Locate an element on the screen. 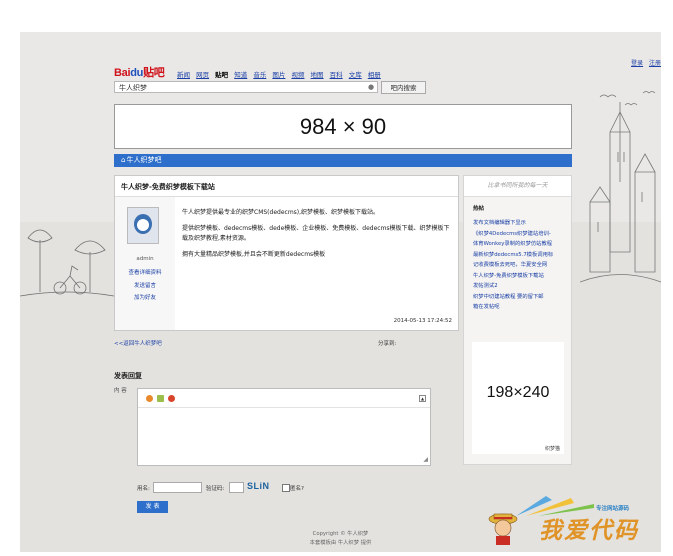  content-label: 内 容 is located at coordinates (120, 391).